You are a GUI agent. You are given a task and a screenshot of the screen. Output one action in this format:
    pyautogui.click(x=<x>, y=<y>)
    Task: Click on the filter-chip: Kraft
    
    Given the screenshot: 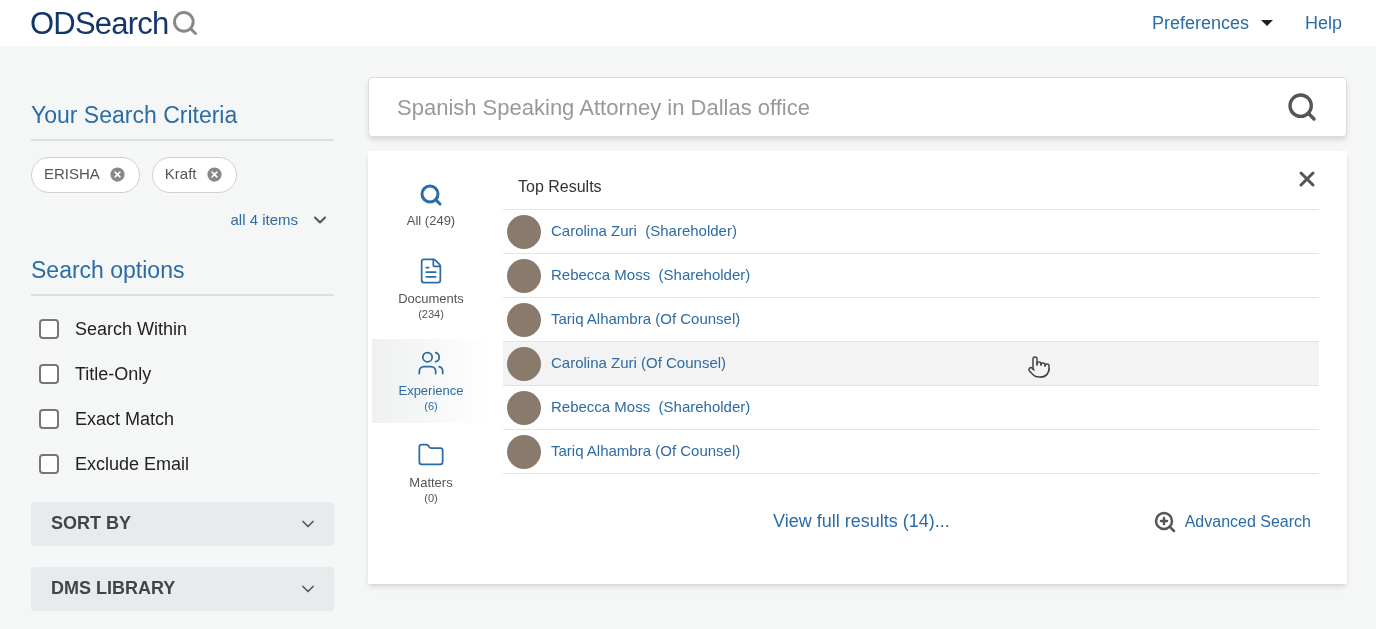 What is the action you would take?
    pyautogui.click(x=194, y=174)
    